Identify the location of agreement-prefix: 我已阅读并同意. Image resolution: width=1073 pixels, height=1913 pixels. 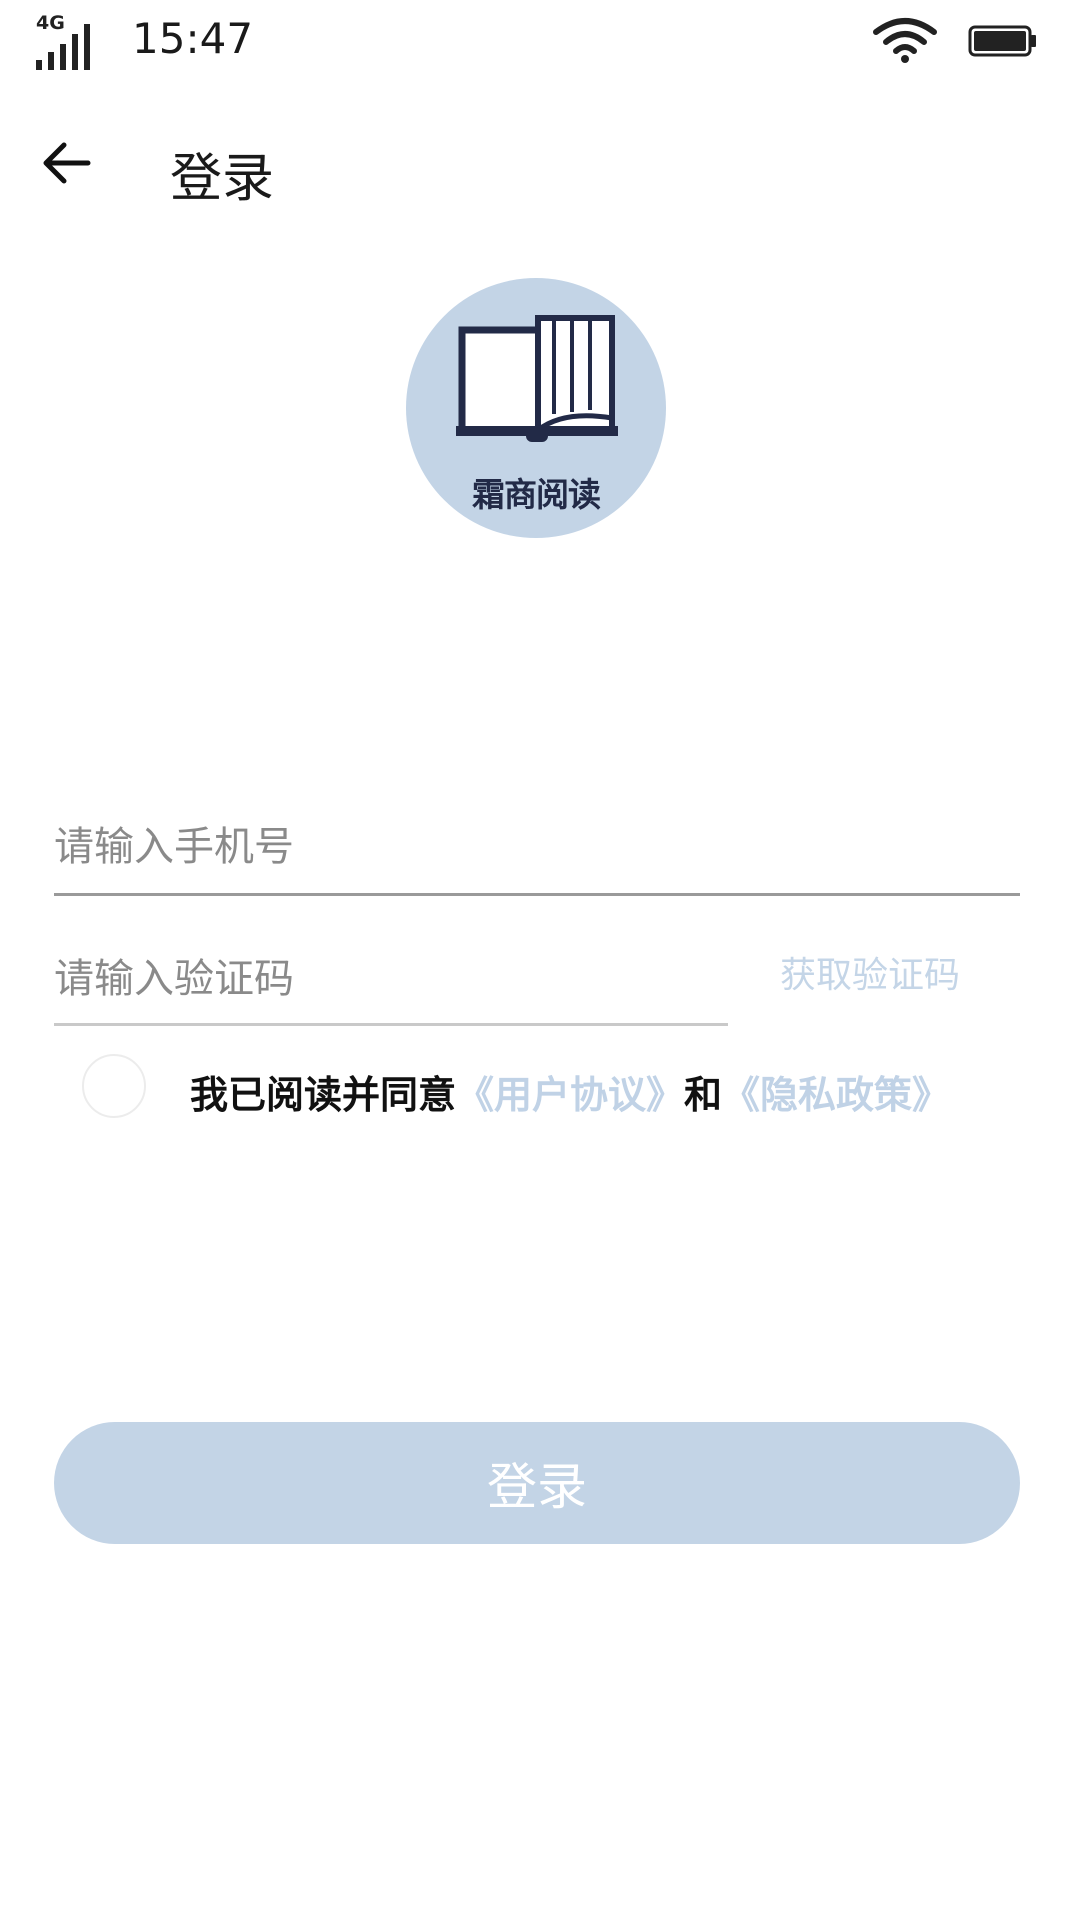
(323, 1095).